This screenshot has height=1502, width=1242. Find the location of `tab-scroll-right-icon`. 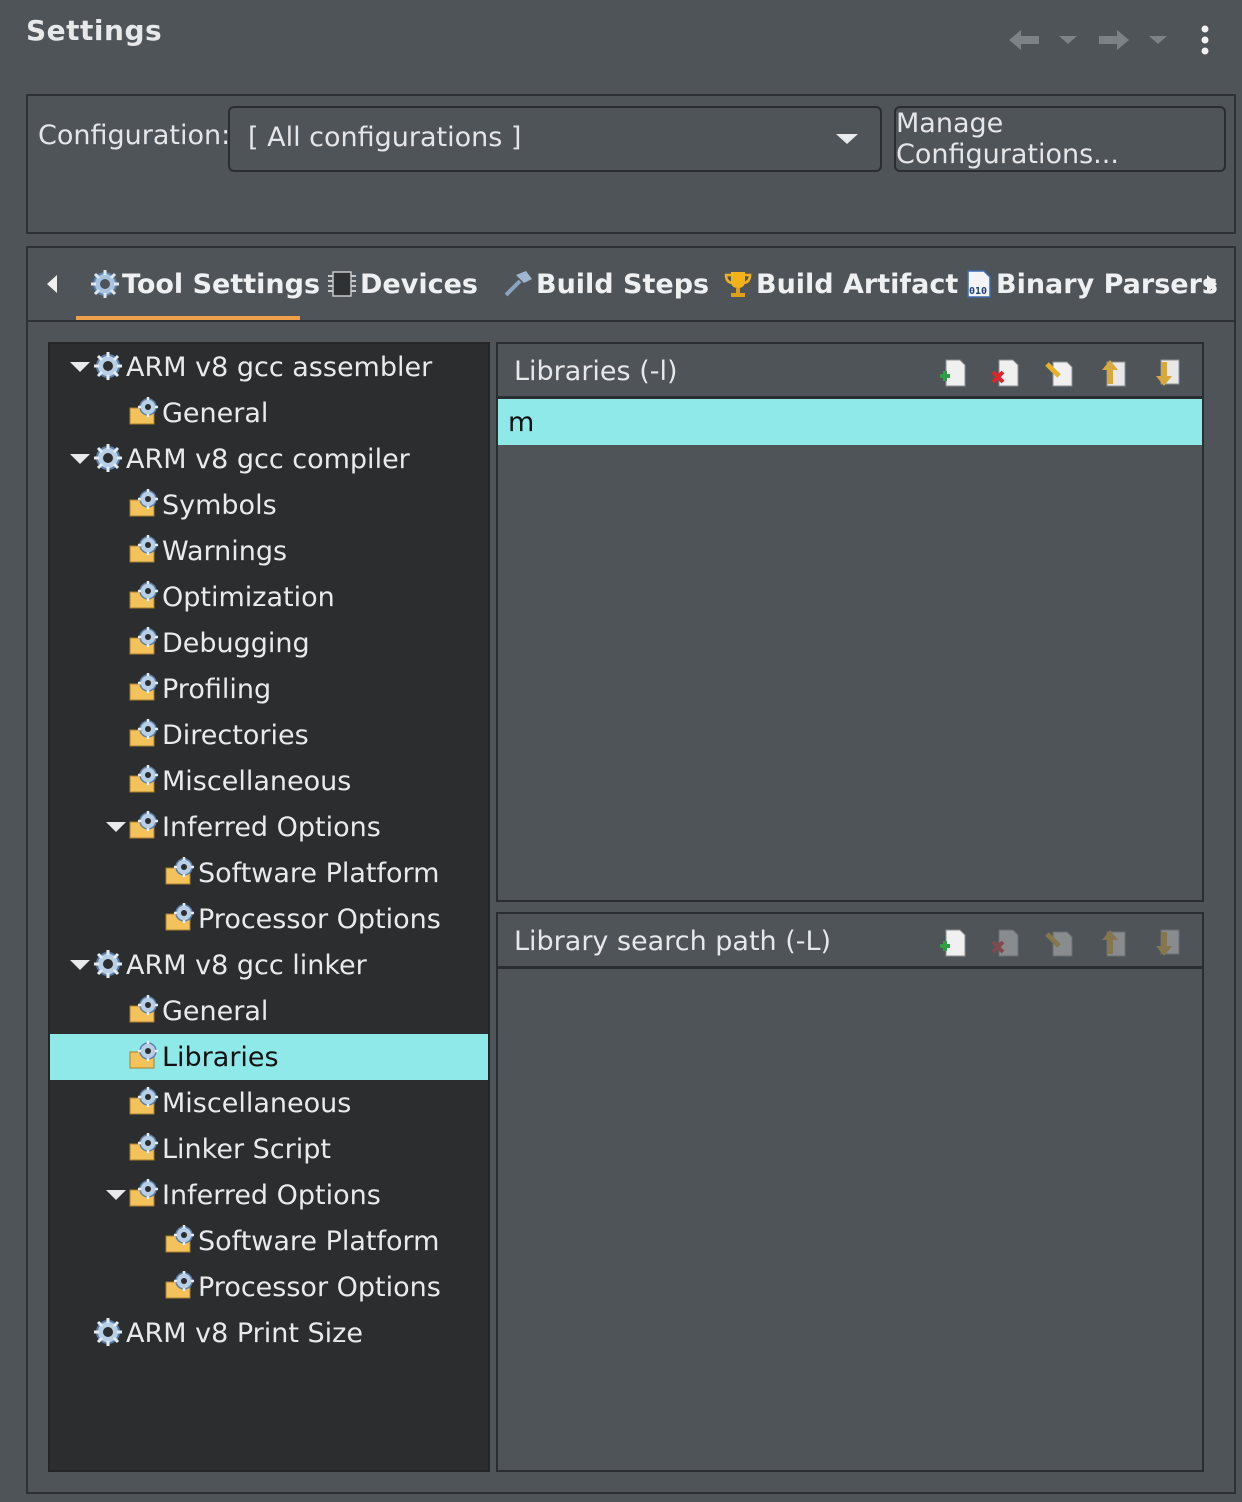

tab-scroll-right-icon is located at coordinates (1212, 284).